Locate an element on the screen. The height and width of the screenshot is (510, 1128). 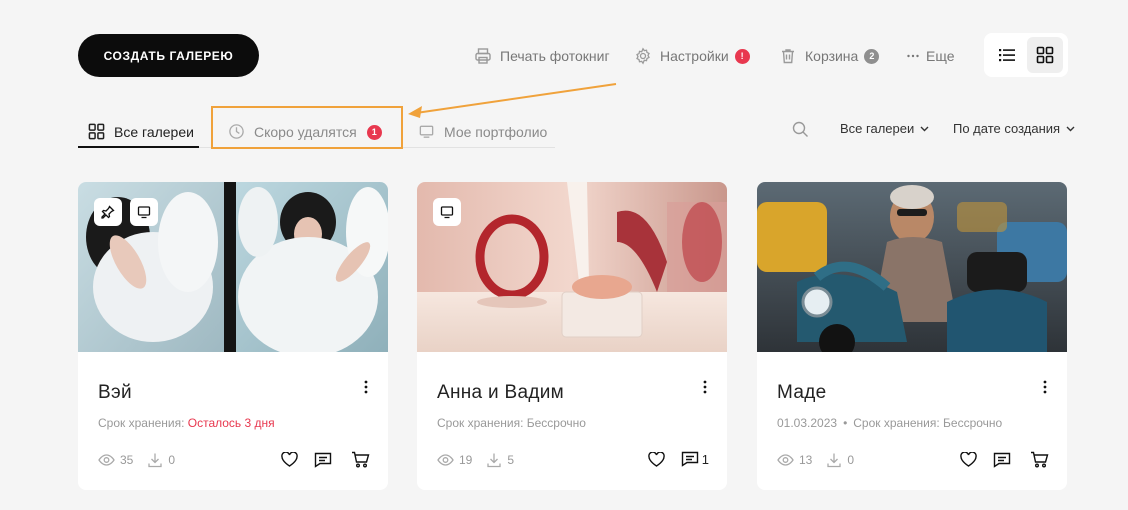
views-count: 13 is located at coordinates (806, 460).